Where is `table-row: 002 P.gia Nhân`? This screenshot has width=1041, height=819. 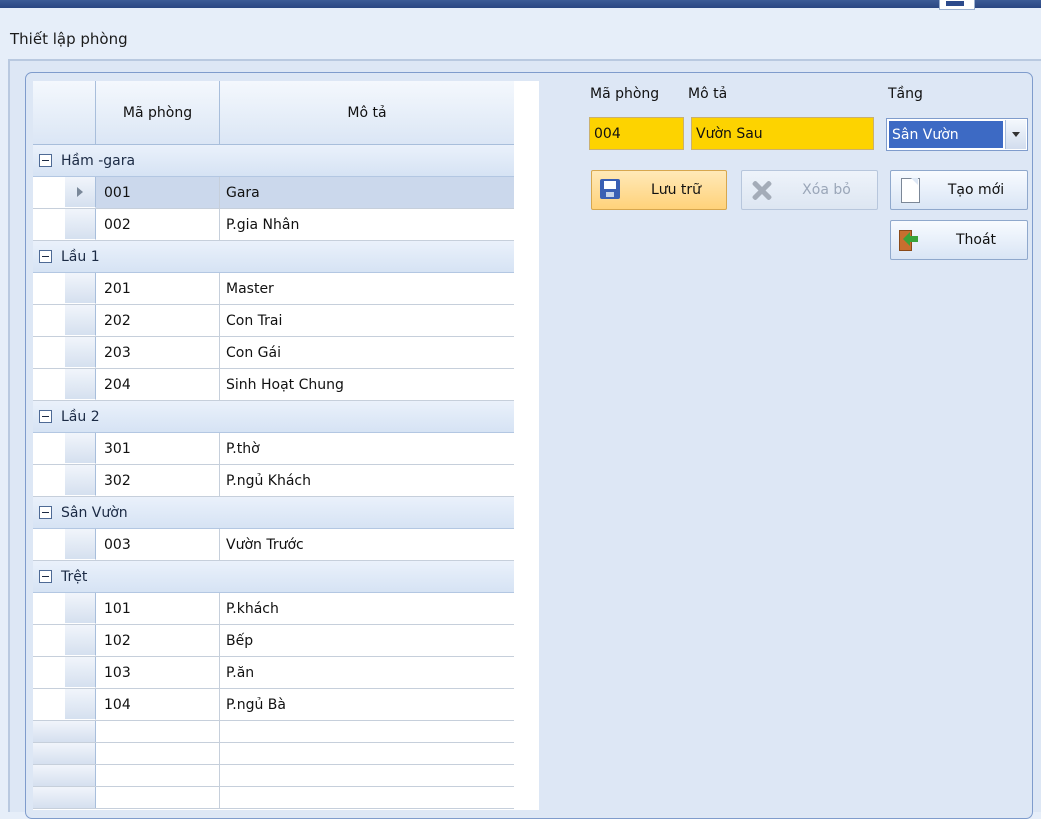 table-row: 002 P.gia Nhân is located at coordinates (273, 225).